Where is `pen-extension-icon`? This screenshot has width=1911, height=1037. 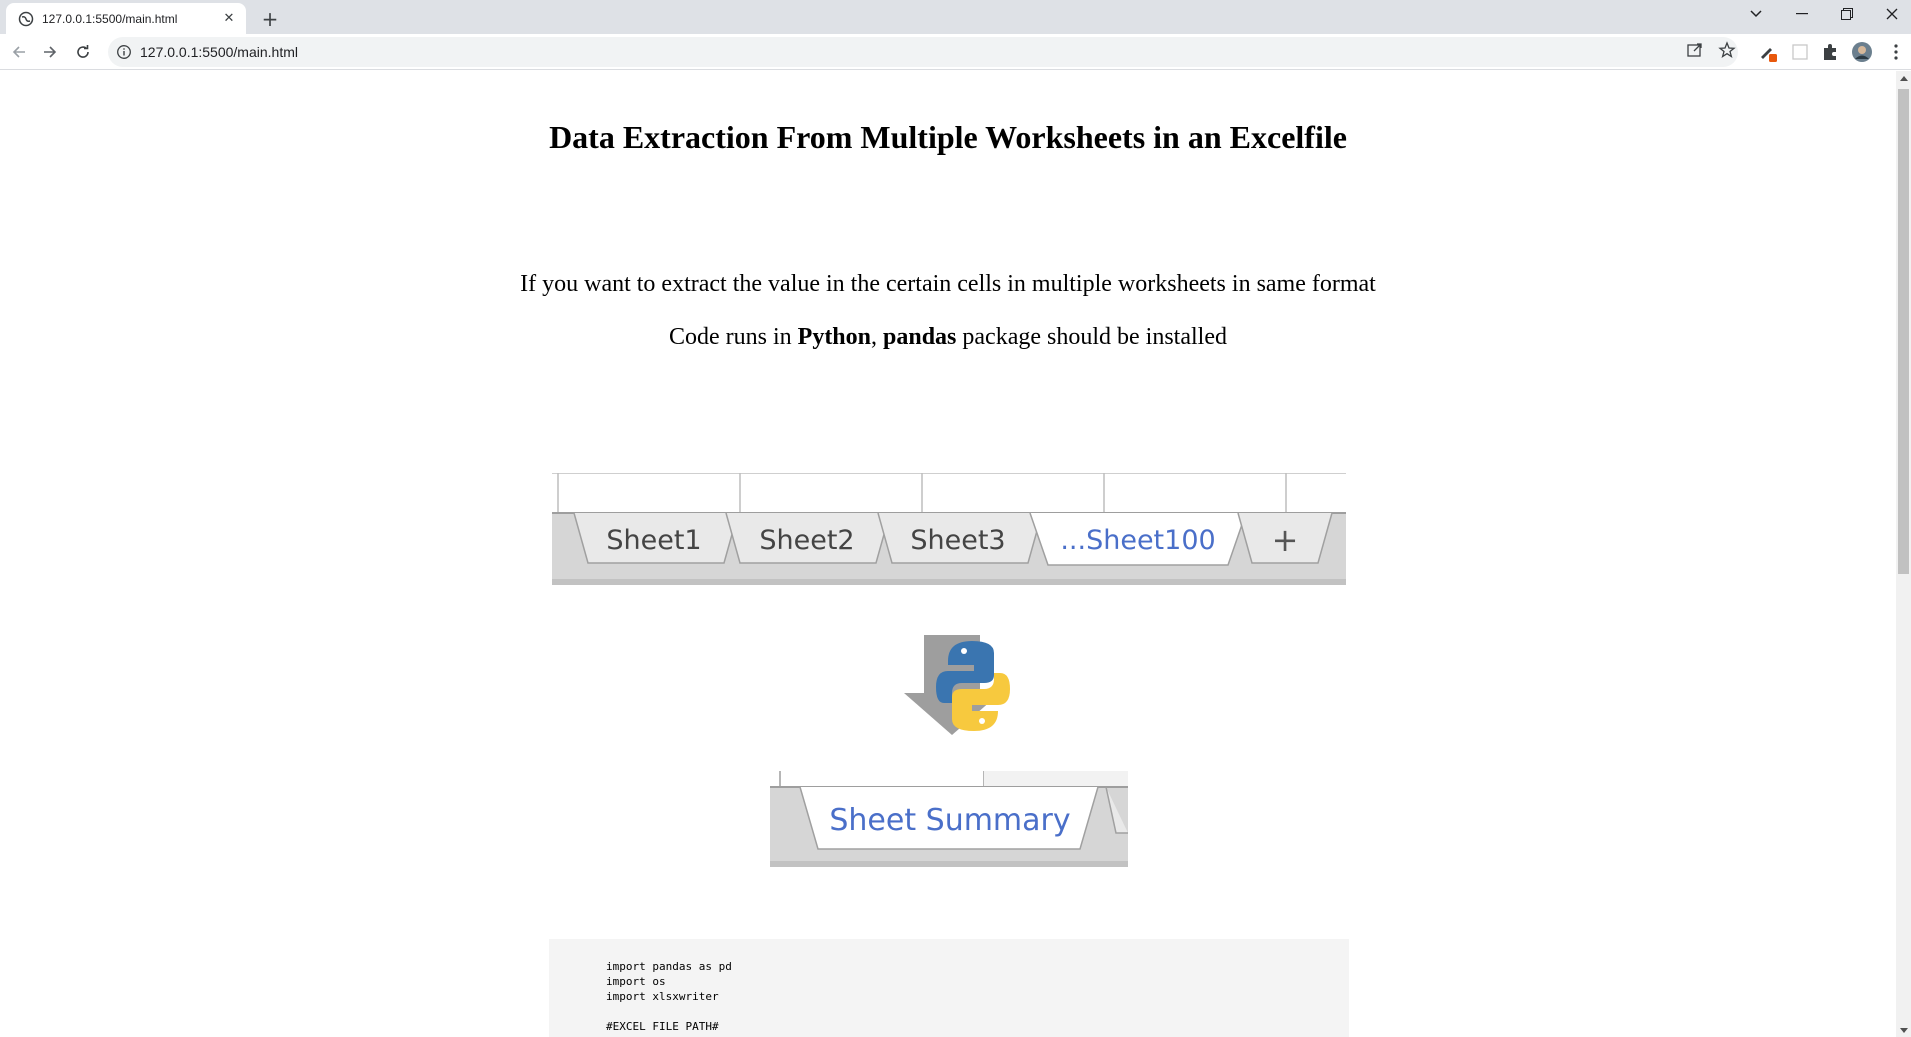
pen-extension-icon is located at coordinates (1768, 52).